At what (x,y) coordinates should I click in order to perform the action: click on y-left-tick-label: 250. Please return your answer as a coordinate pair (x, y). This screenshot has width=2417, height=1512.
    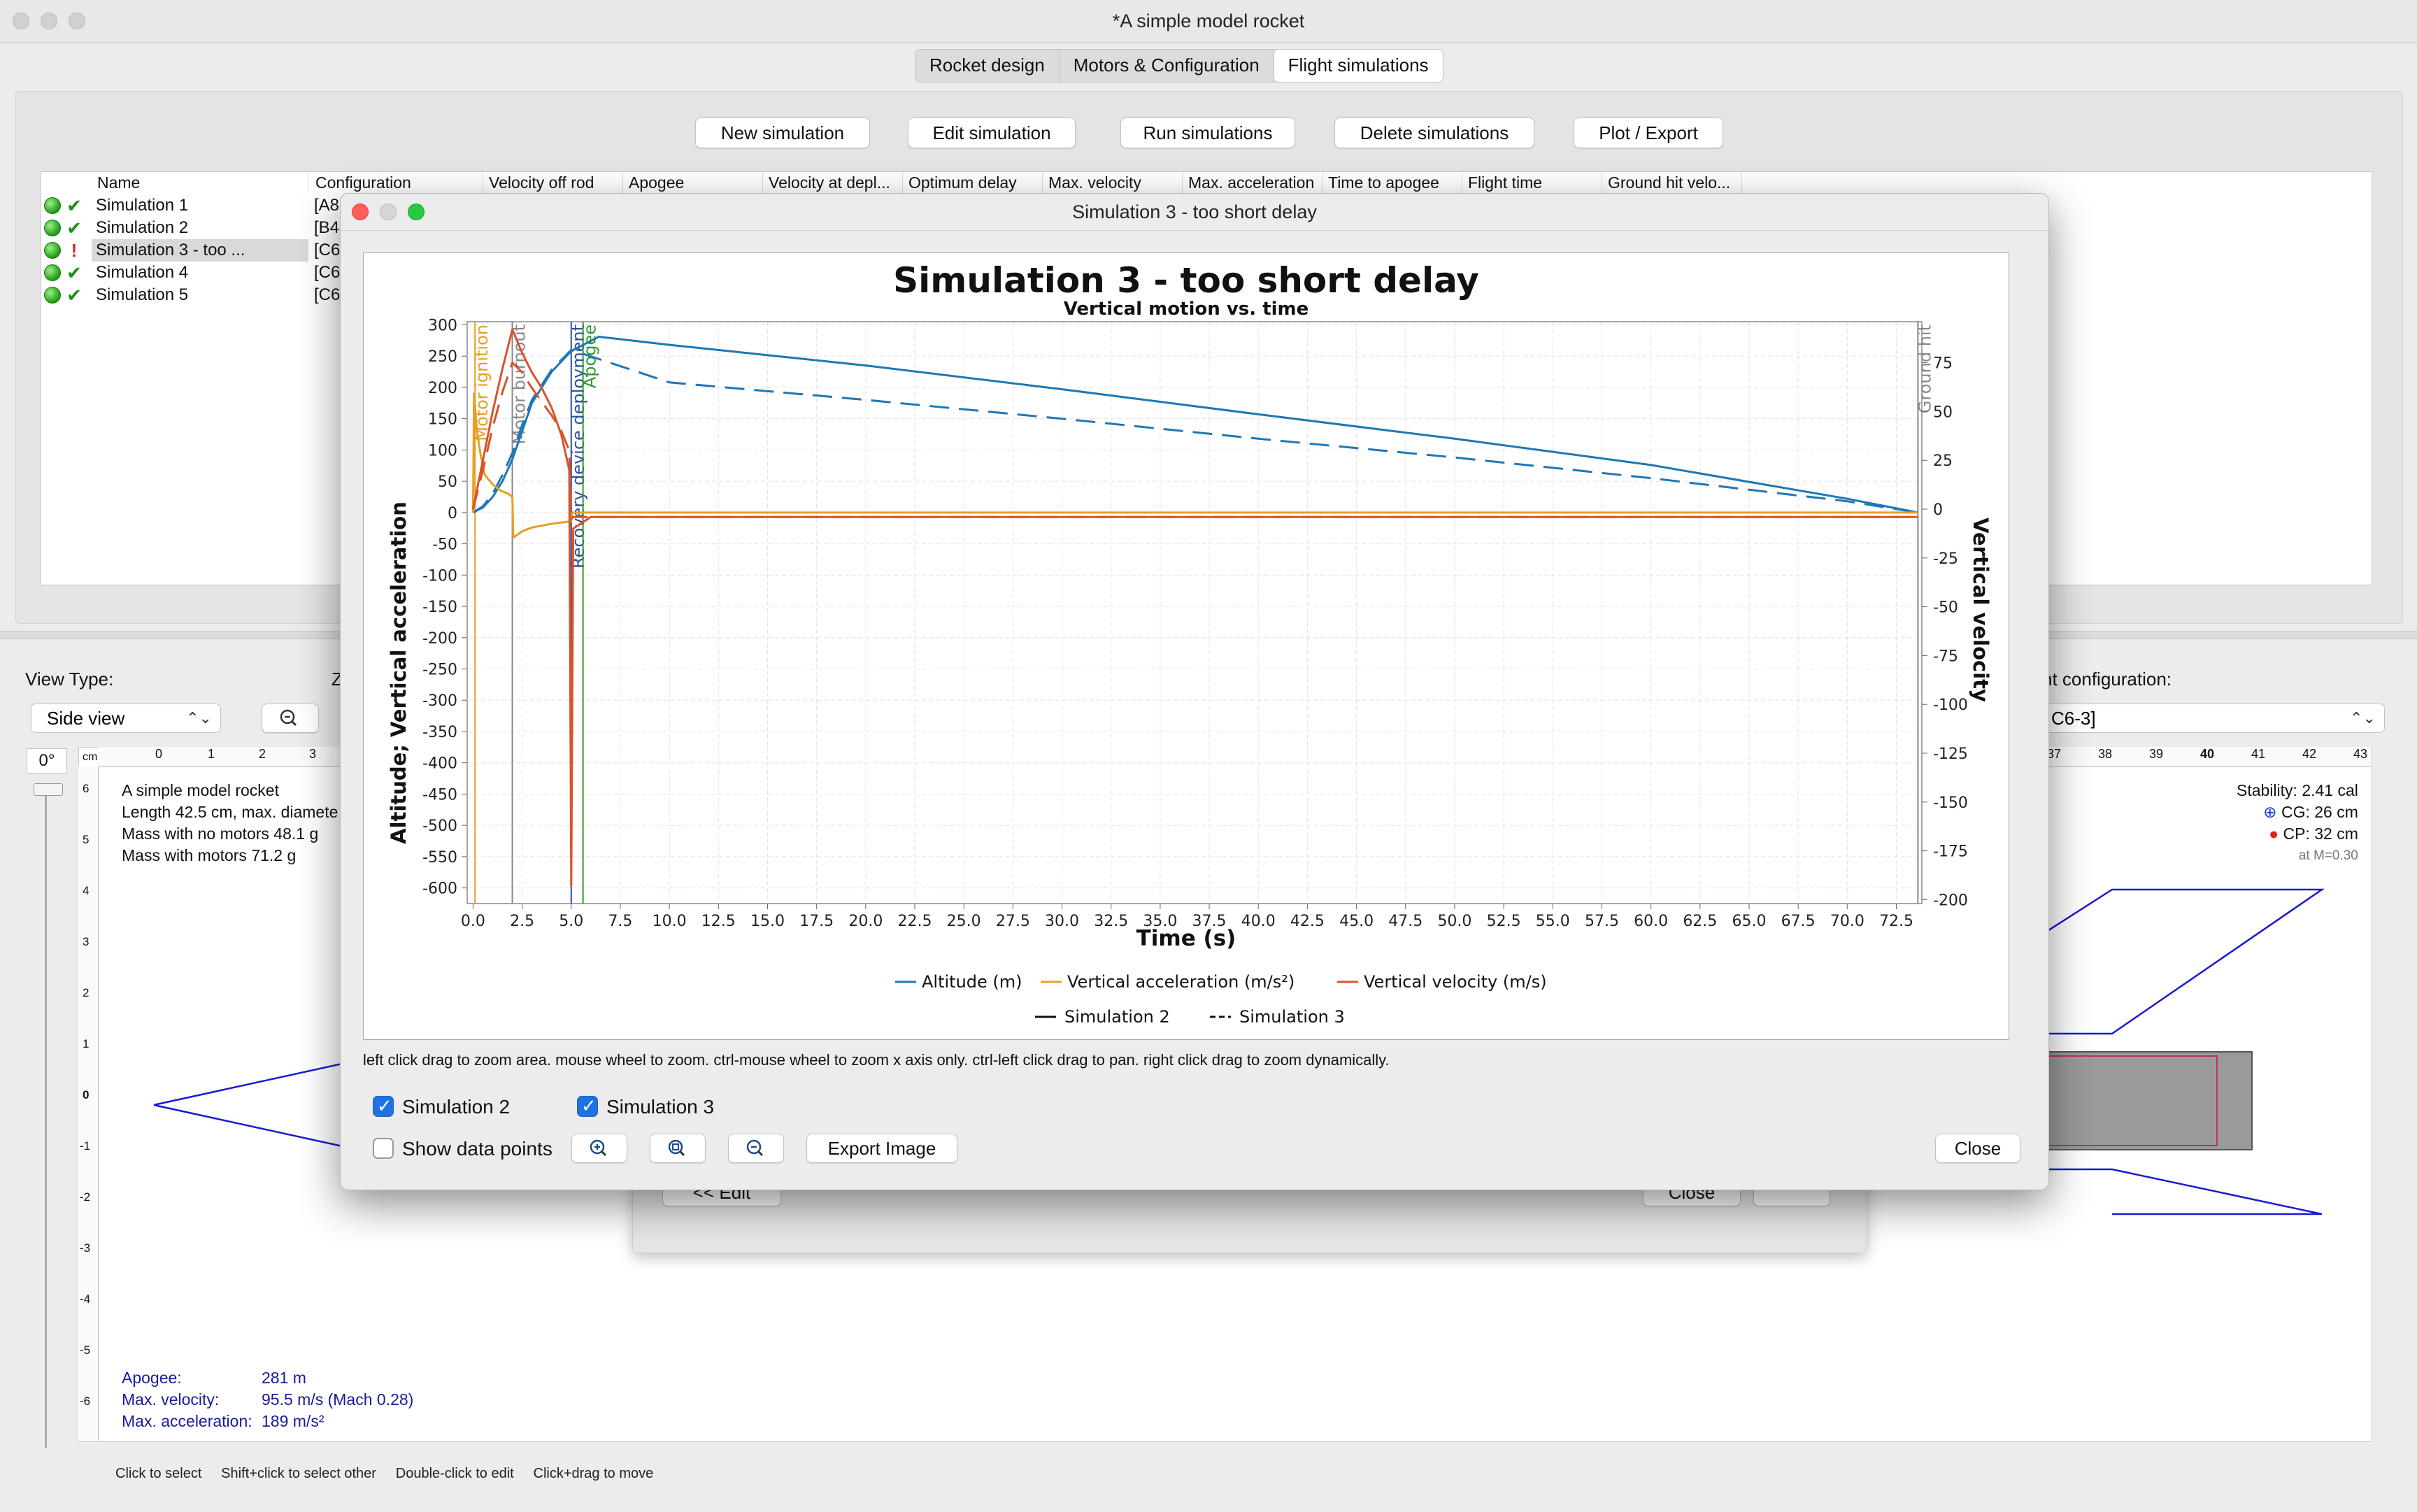
    Looking at the image, I should click on (442, 357).